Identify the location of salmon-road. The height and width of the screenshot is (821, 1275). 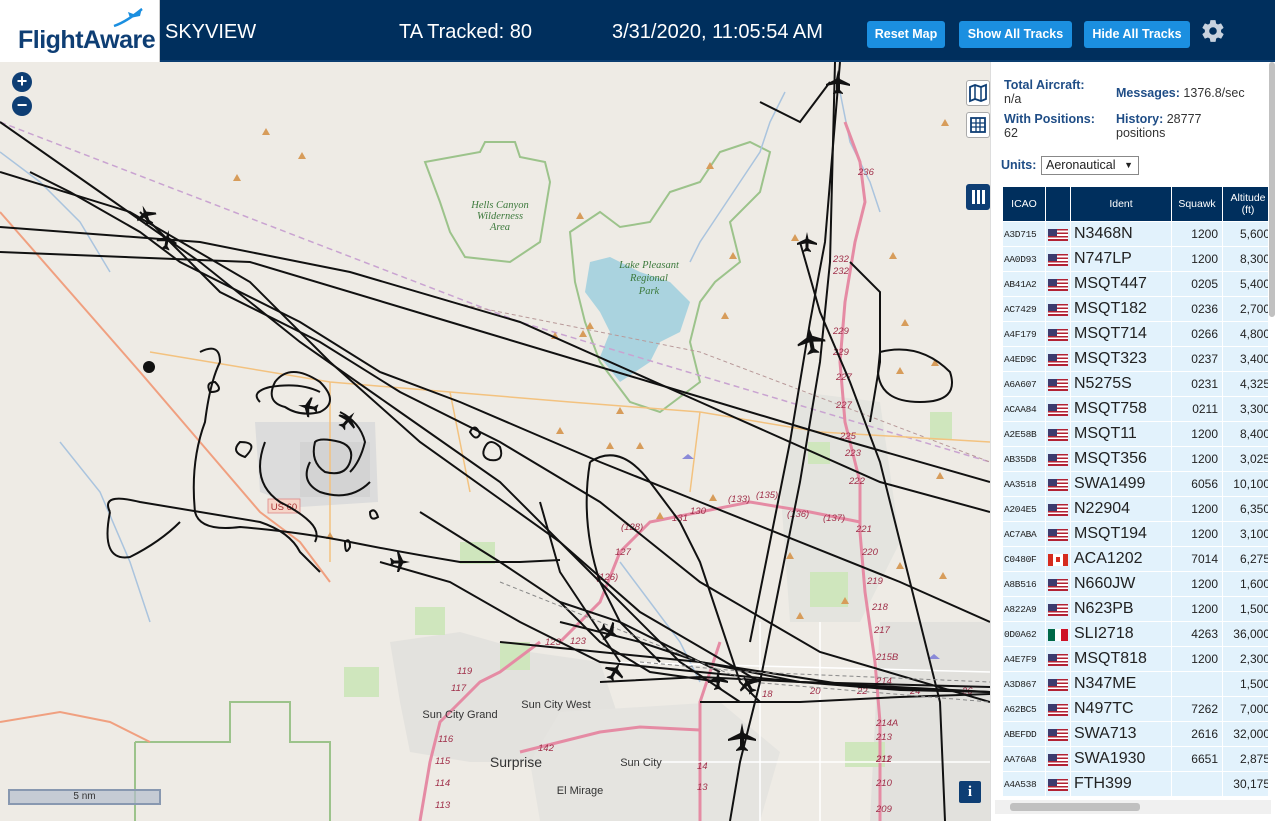
(165, 397).